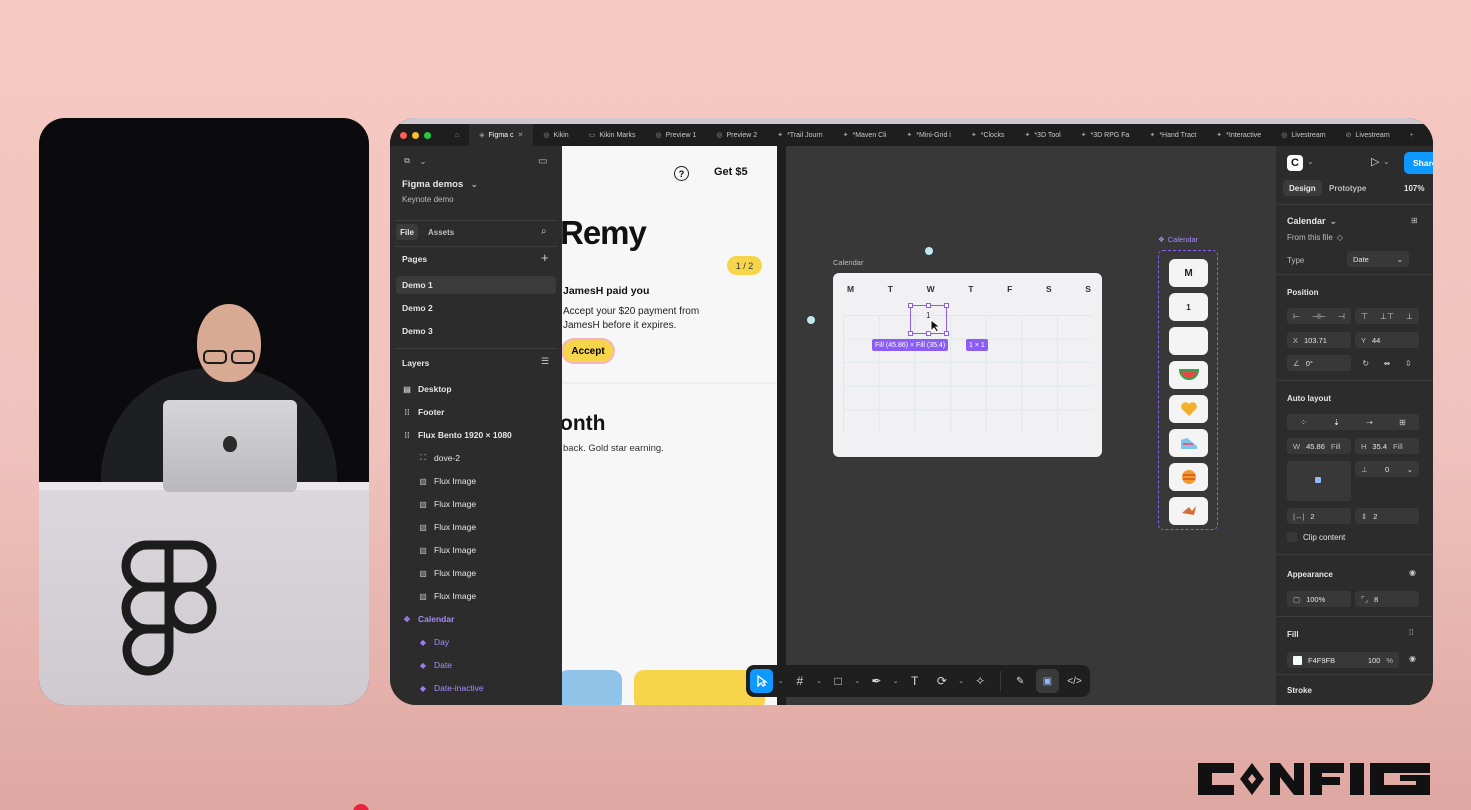 This screenshot has height=810, width=1471. Describe the element at coordinates (1319, 516) in the screenshot. I see `horizontal-padding-input: |↔| 2` at that location.